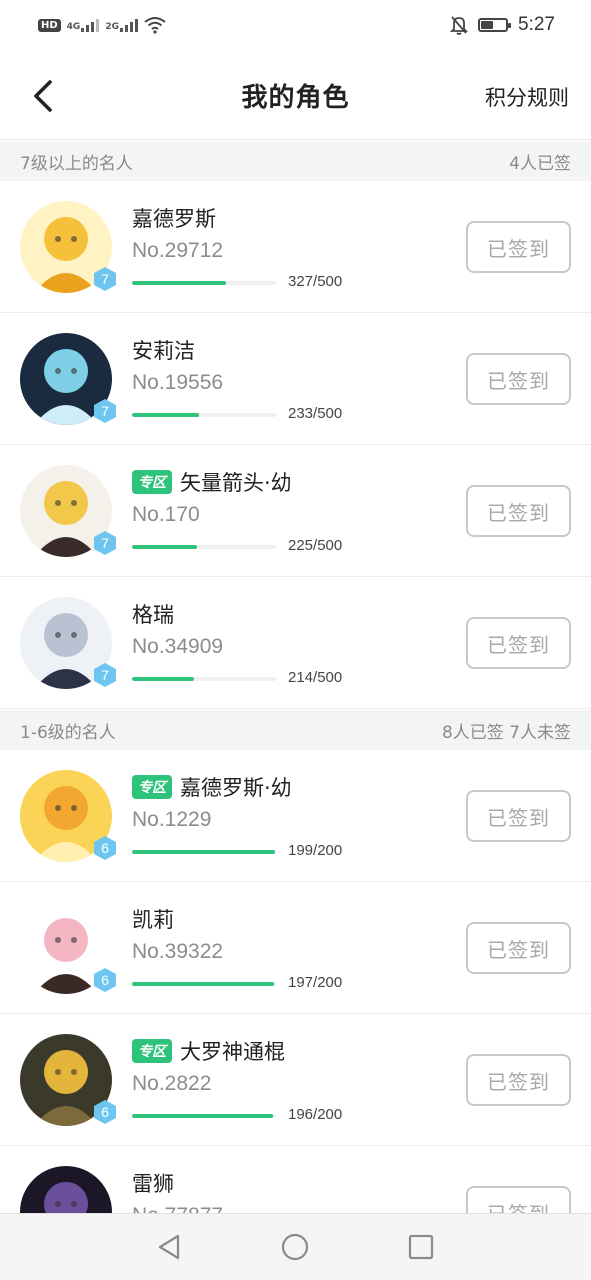 The height and width of the screenshot is (1280, 591). I want to click on role-name: 安莉洁, so click(163, 351).